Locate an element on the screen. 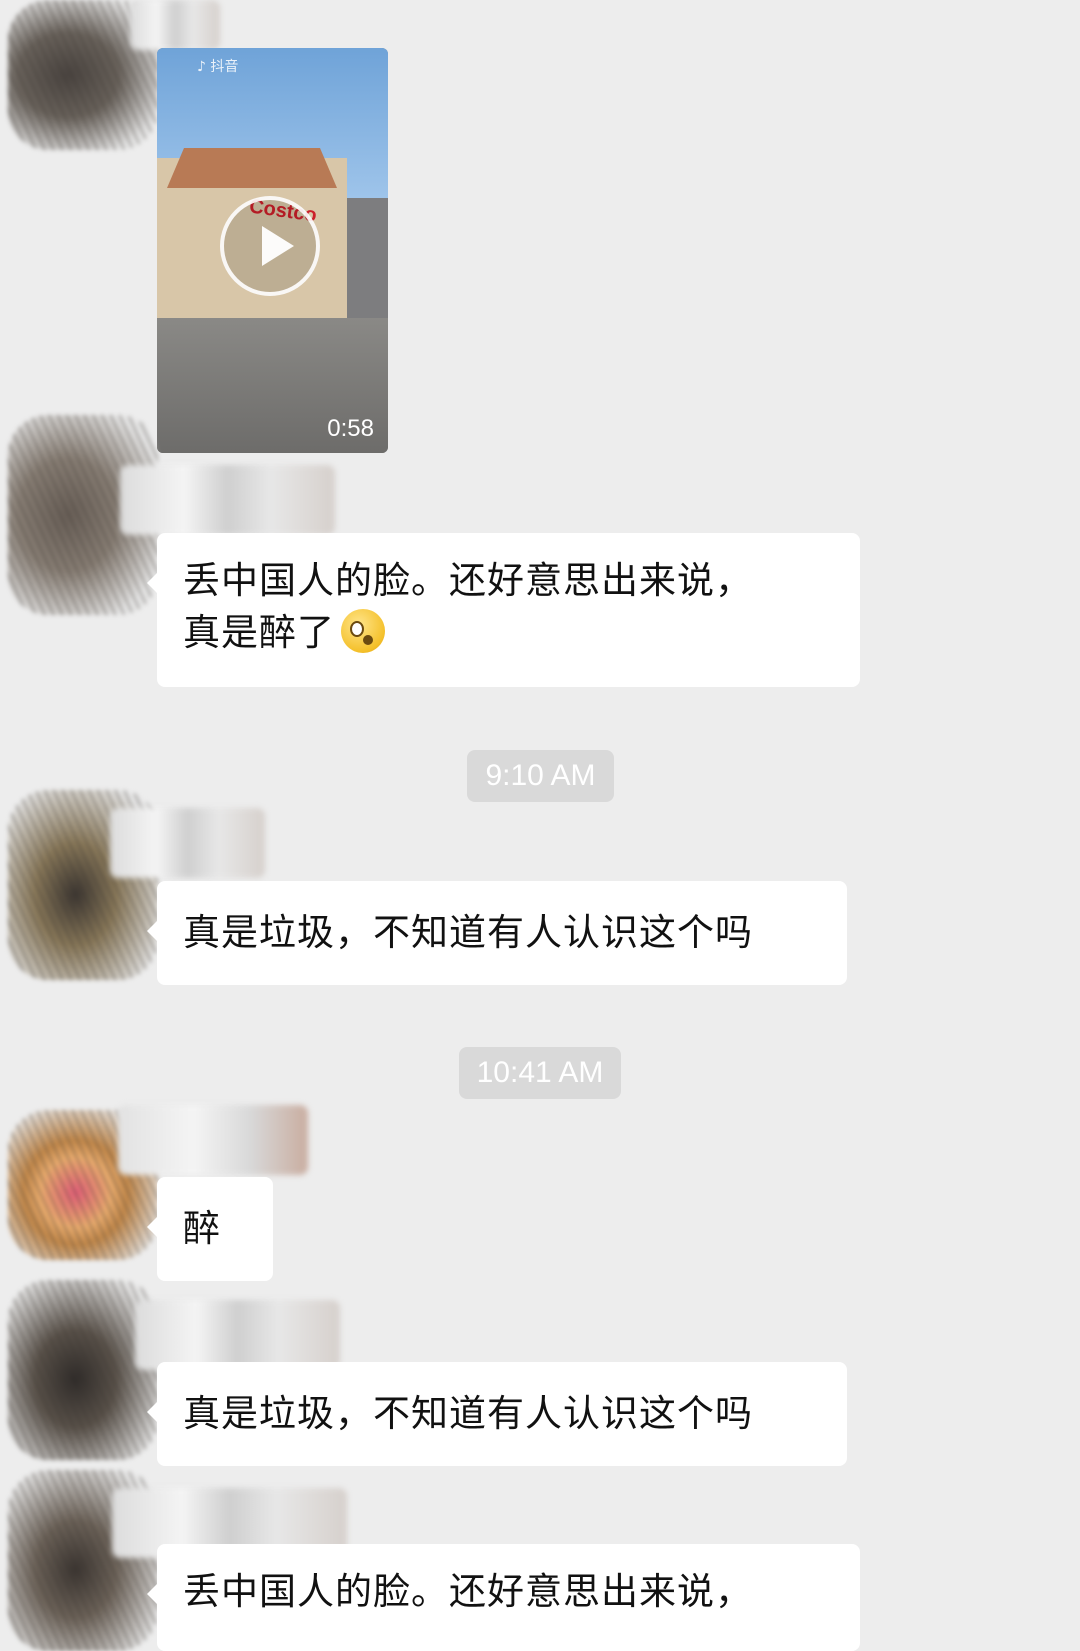 The height and width of the screenshot is (1651, 1080). video-thumbnail-roof is located at coordinates (252, 168).